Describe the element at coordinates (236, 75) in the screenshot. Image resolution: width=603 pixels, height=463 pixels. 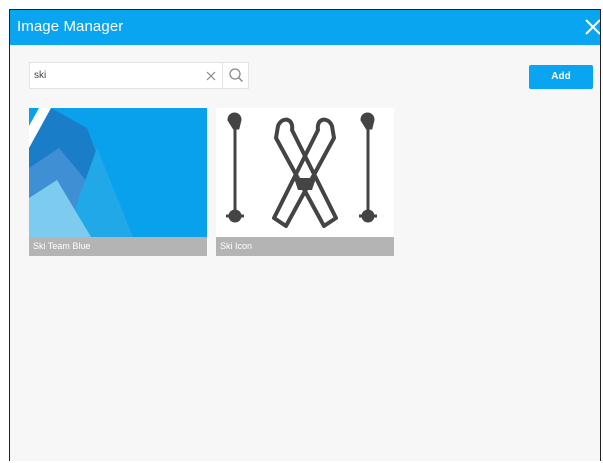
I see `magnifier-icon` at that location.